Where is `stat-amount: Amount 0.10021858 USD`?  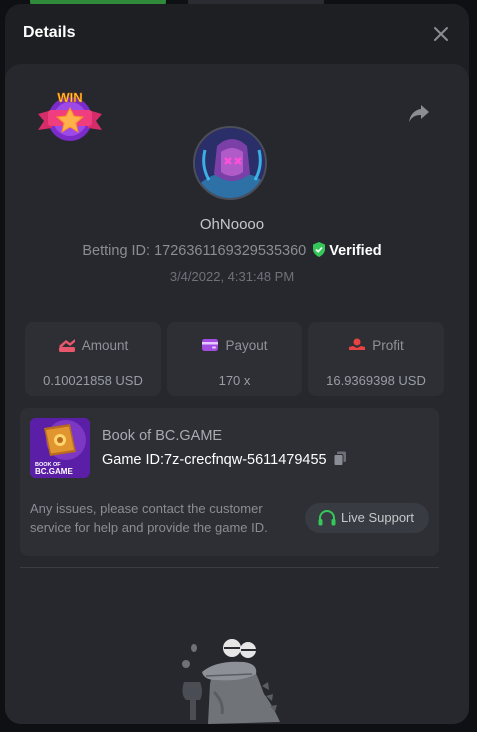
stat-amount: Amount 0.10021858 USD is located at coordinates (93, 359).